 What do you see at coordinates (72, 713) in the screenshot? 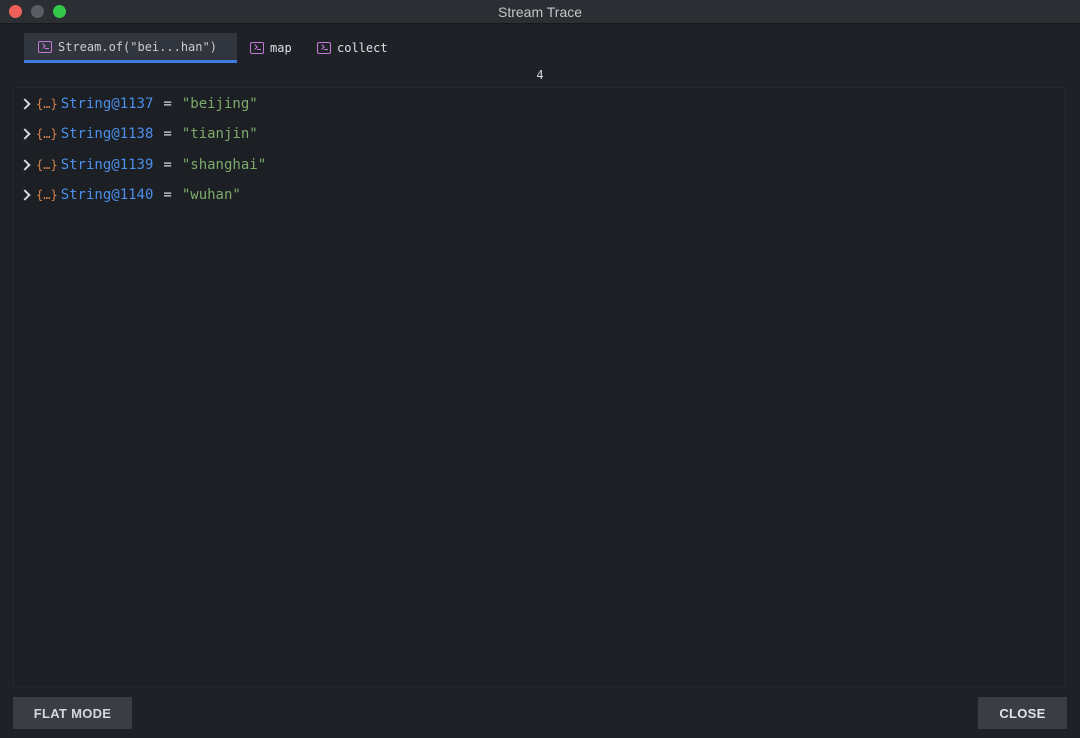
I see `flat-mode-button: FLAT MODE` at bounding box center [72, 713].